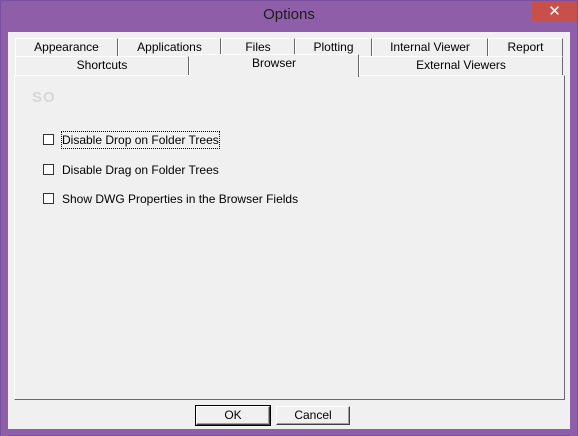 This screenshot has height=436, width=578. What do you see at coordinates (102, 65) in the screenshot?
I see `tab-shortcuts: Shortcuts` at bounding box center [102, 65].